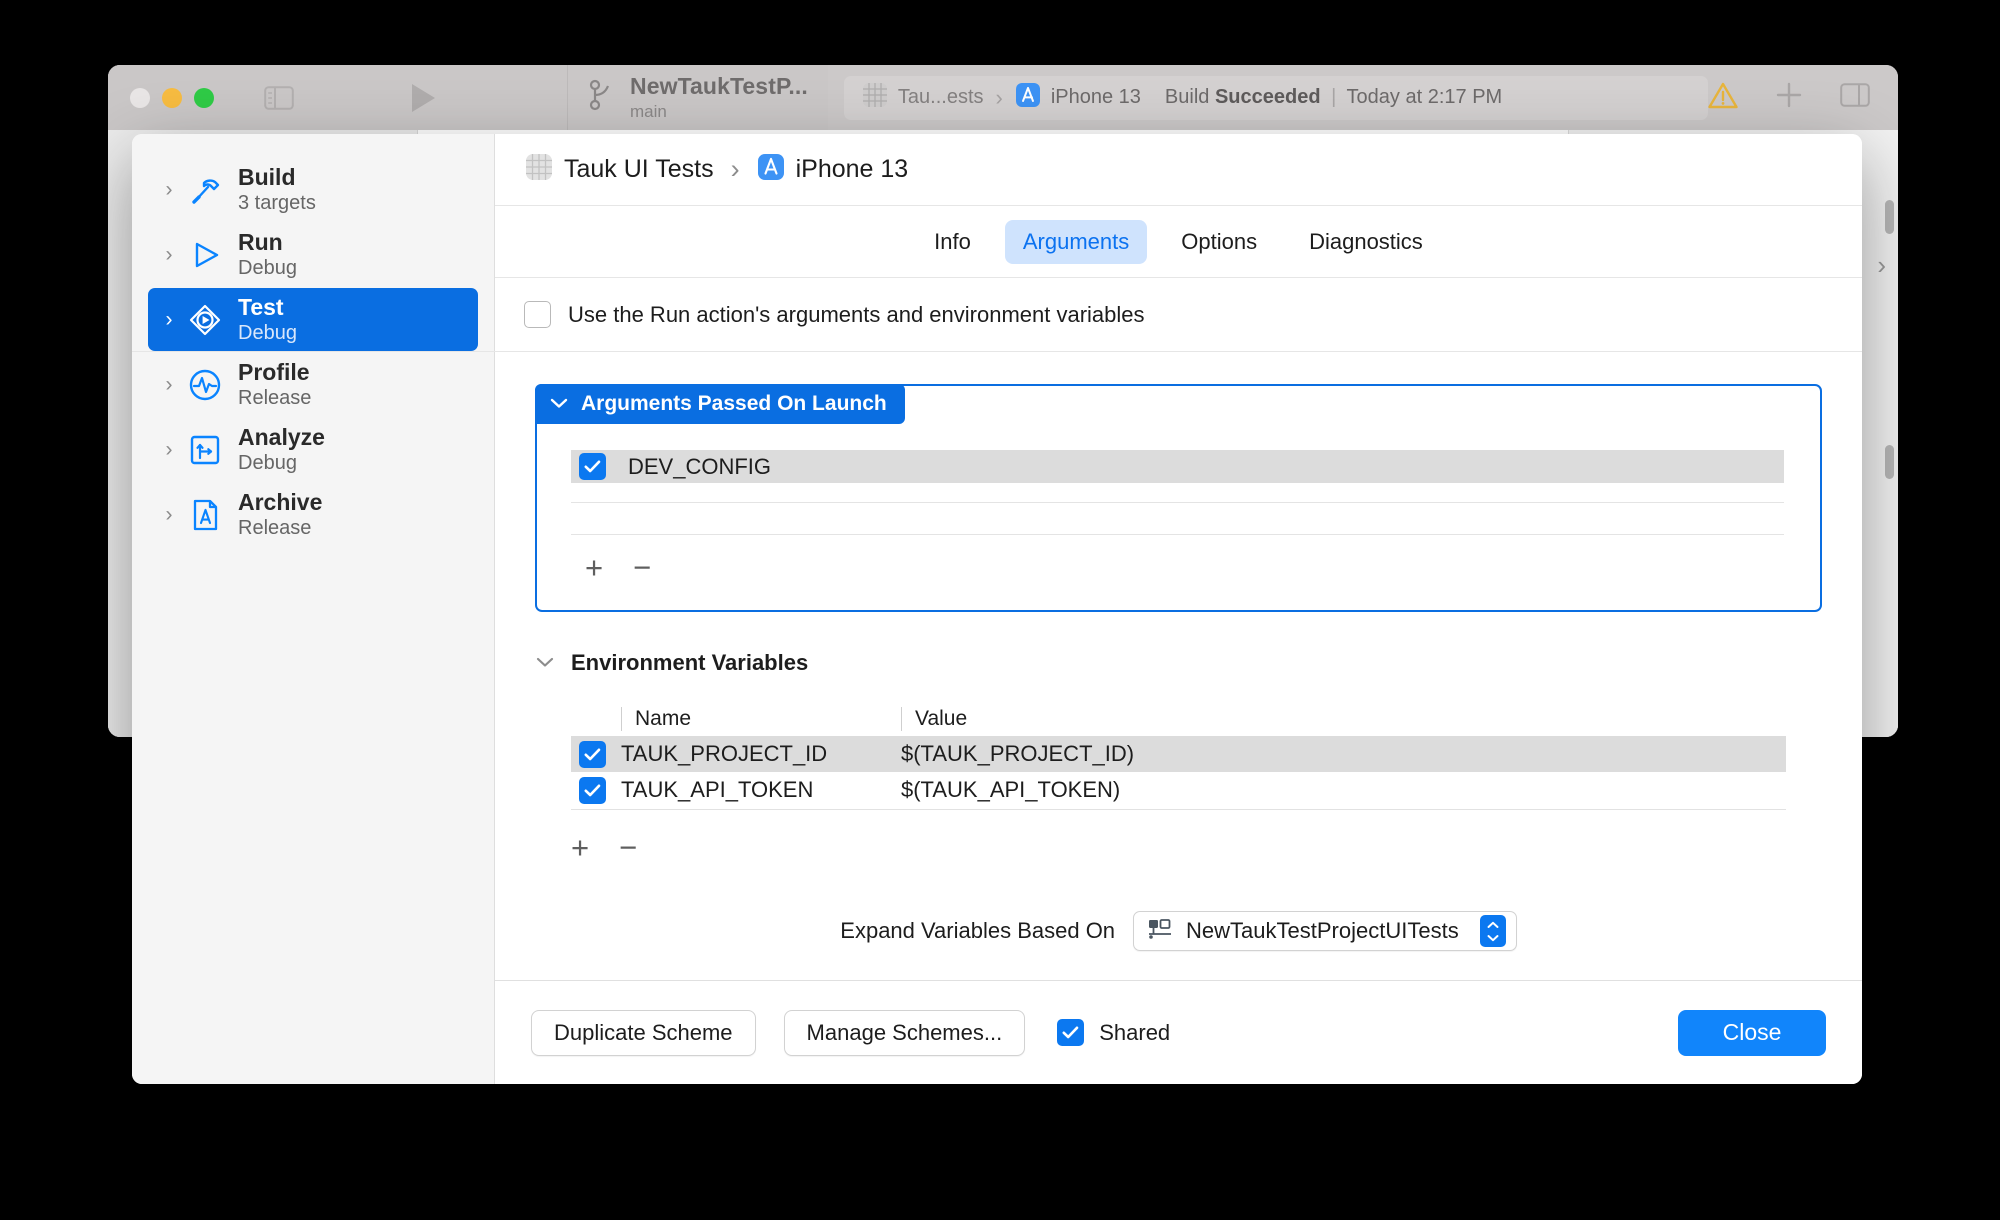  I want to click on add-argument-button: +, so click(594, 567).